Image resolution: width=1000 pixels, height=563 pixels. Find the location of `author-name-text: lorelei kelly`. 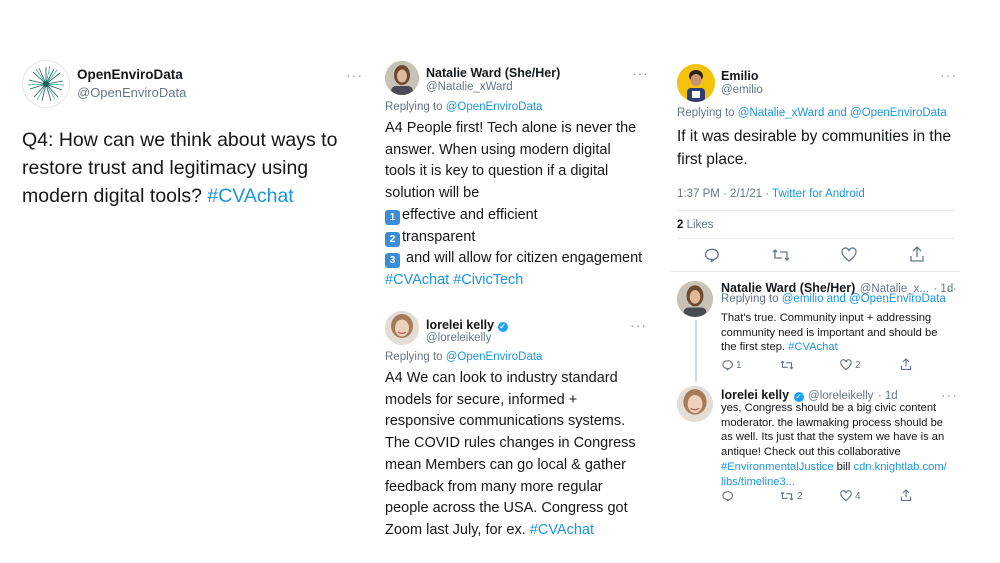

author-name-text: lorelei kelly is located at coordinates (460, 325).